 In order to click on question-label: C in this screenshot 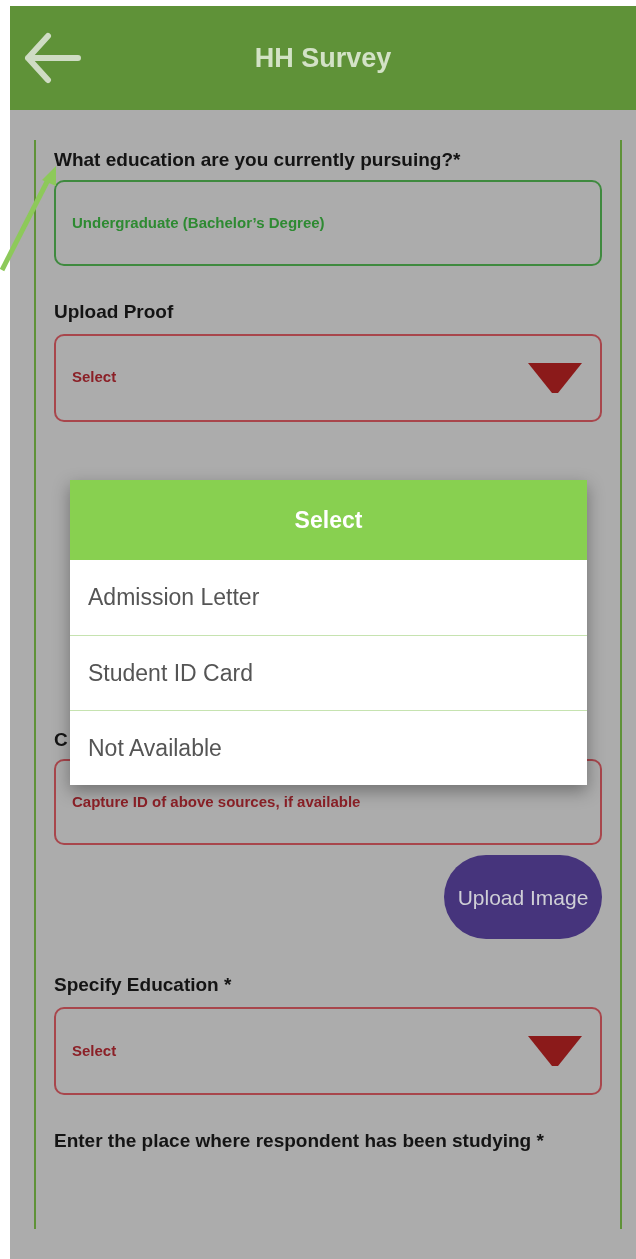, I will do `click(61, 739)`.